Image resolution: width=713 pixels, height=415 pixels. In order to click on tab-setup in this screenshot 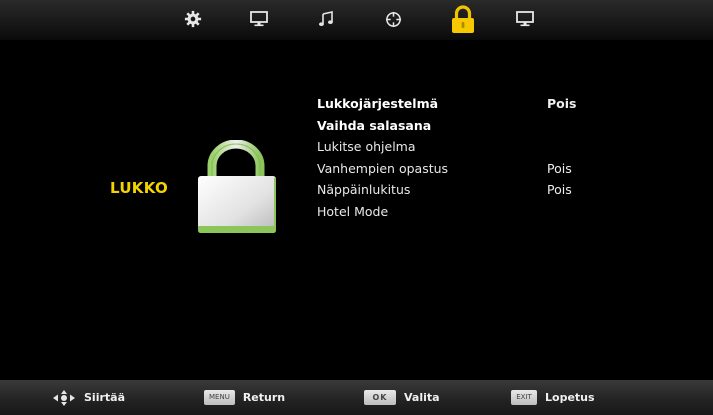, I will do `click(525, 19)`.